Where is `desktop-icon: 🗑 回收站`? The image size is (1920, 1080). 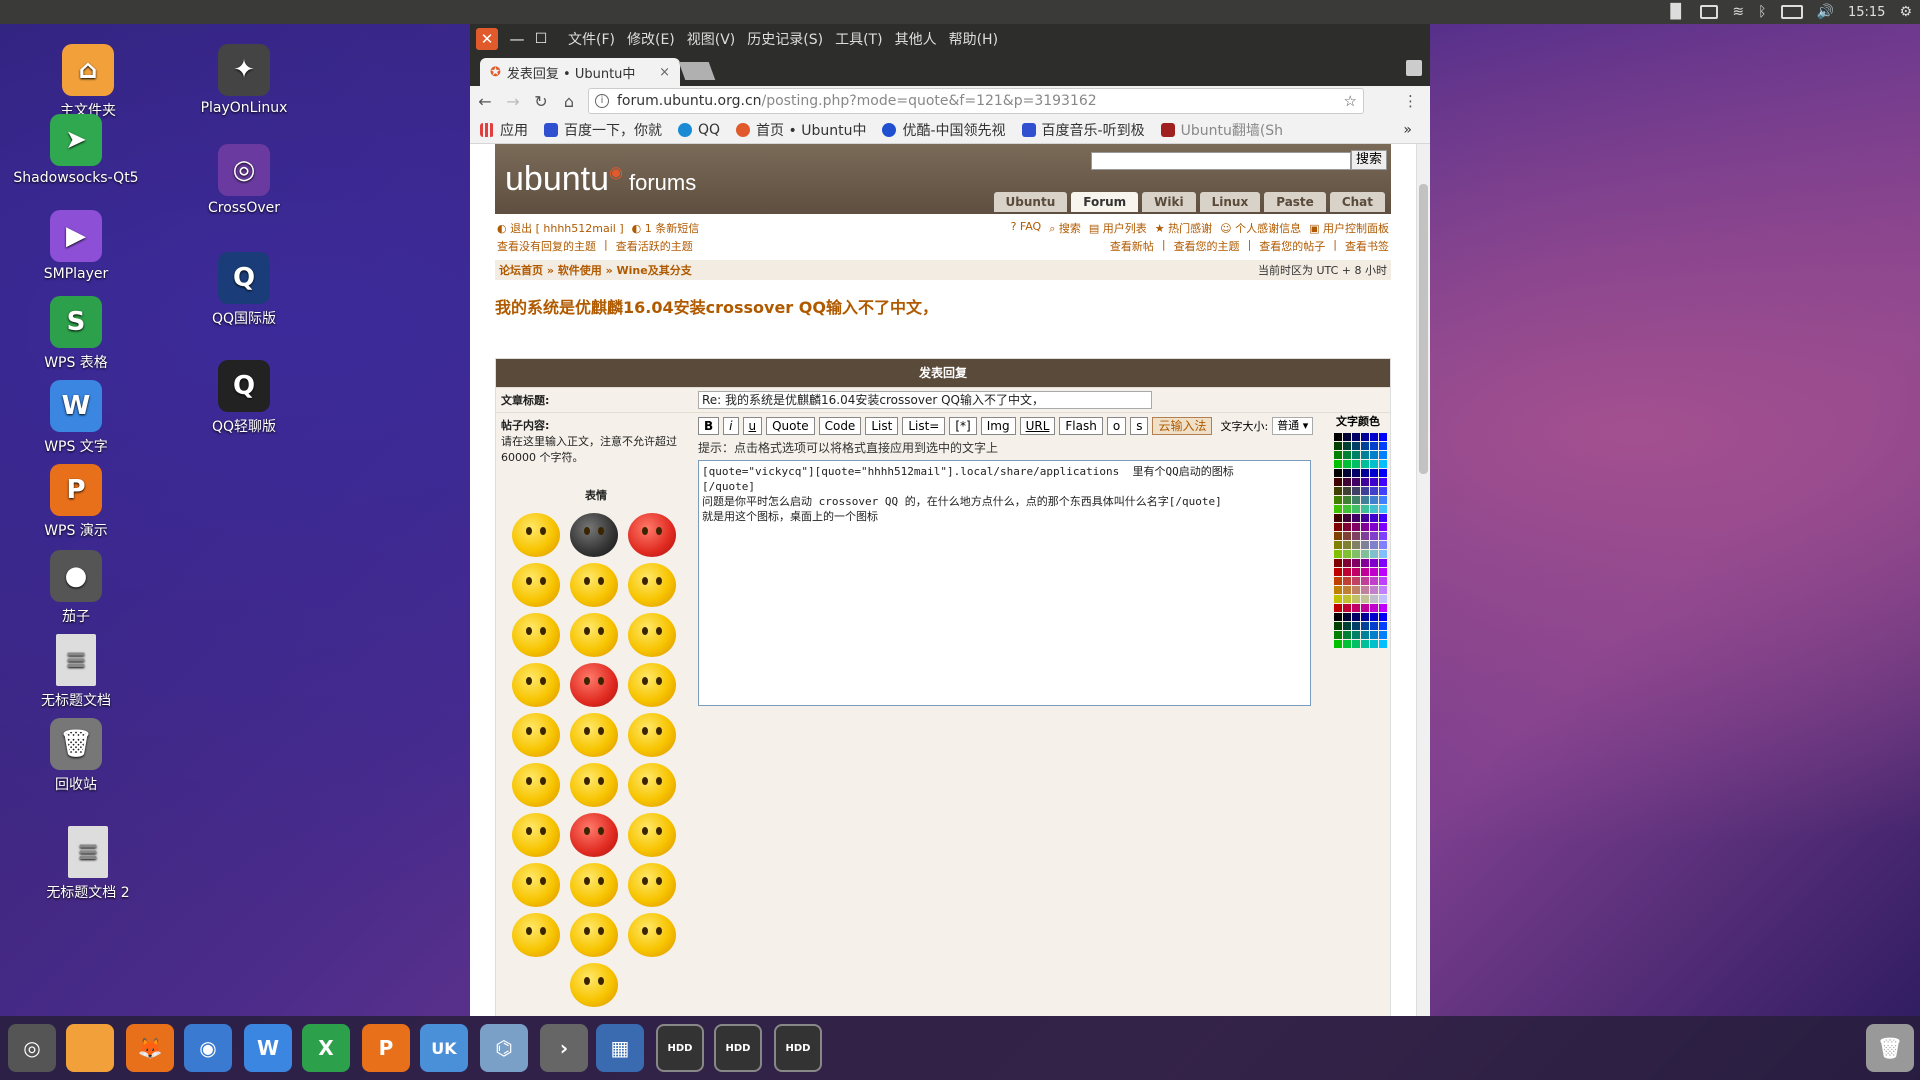 desktop-icon: 🗑 回收站 is located at coordinates (76, 756).